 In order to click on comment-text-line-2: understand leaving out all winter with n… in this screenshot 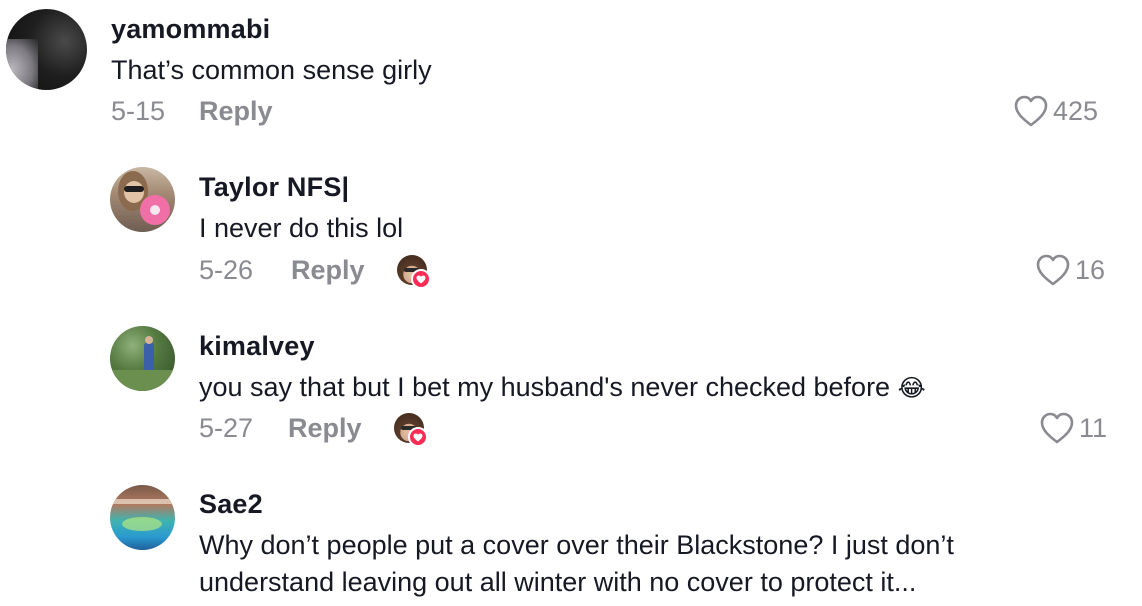, I will do `click(558, 582)`.